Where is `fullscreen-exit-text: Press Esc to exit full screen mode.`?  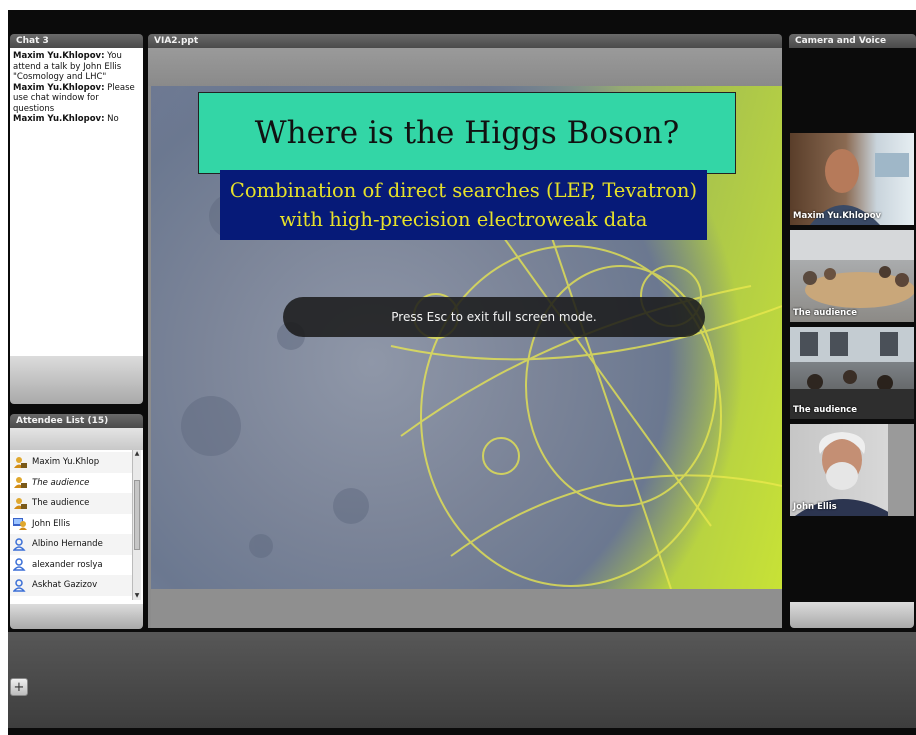
fullscreen-exit-text: Press Esc to exit full screen mode. is located at coordinates (494, 317).